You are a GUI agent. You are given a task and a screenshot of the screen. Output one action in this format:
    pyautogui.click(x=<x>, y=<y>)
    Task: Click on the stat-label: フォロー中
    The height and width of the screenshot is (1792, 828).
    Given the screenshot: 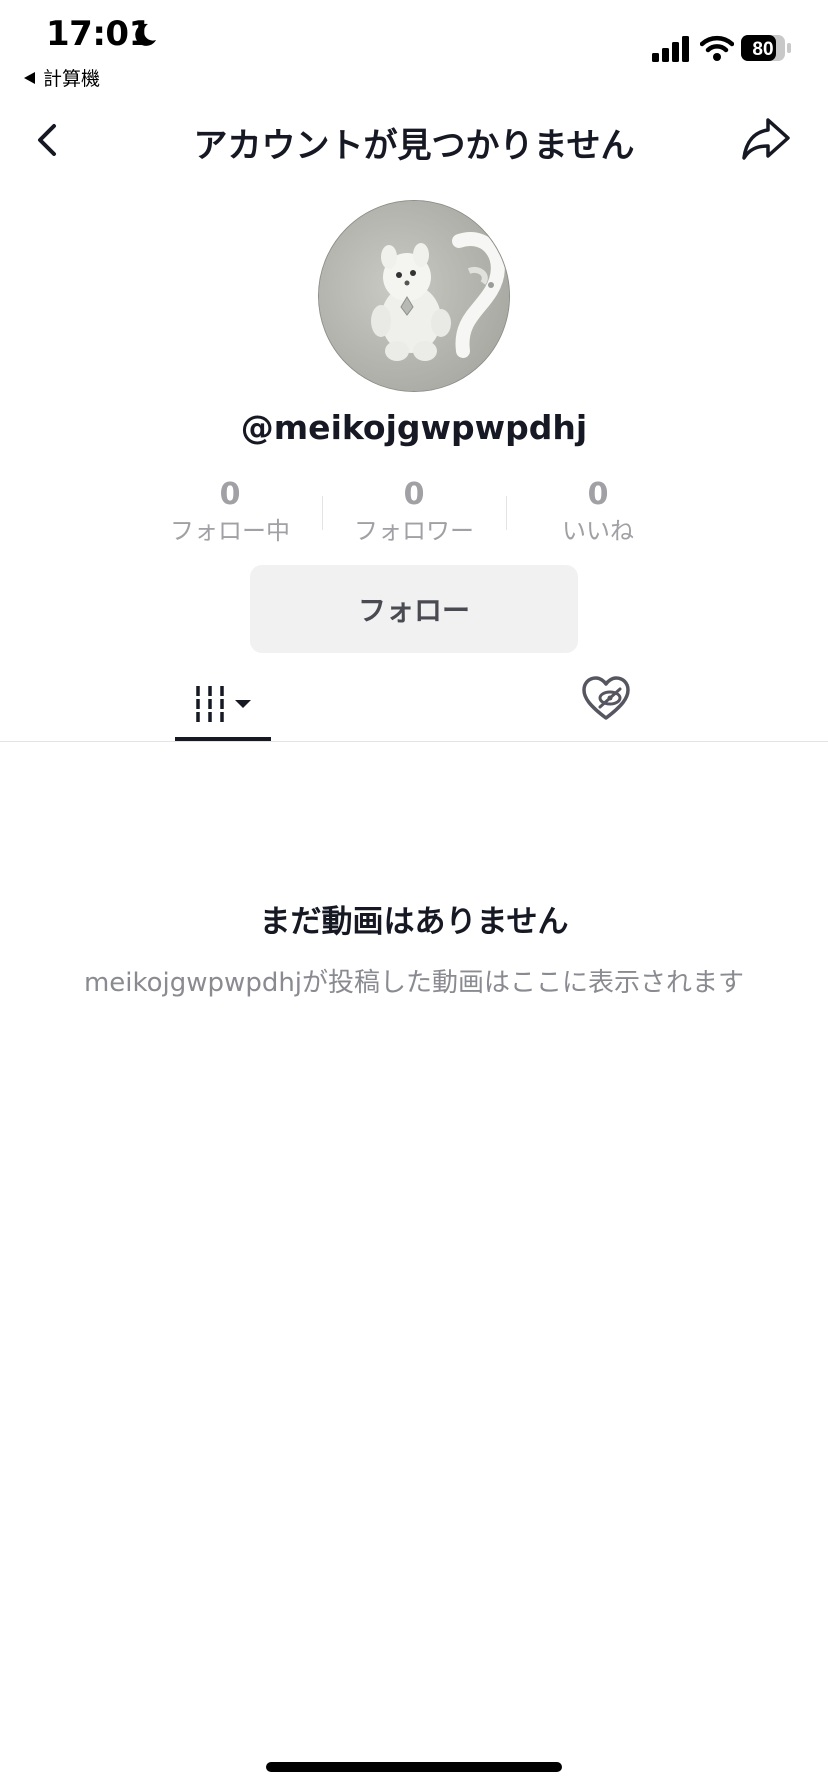 What is the action you would take?
    pyautogui.click(x=230, y=531)
    